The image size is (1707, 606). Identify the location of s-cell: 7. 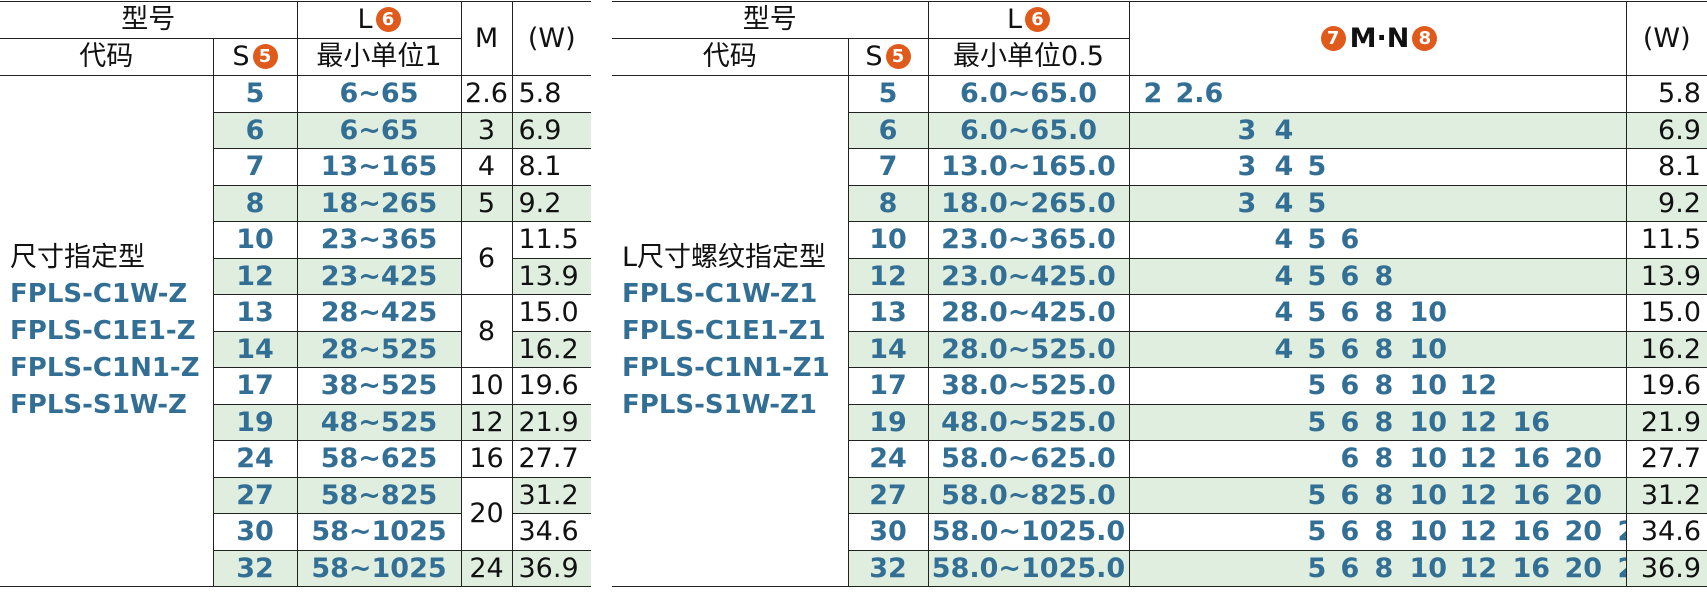
(888, 167).